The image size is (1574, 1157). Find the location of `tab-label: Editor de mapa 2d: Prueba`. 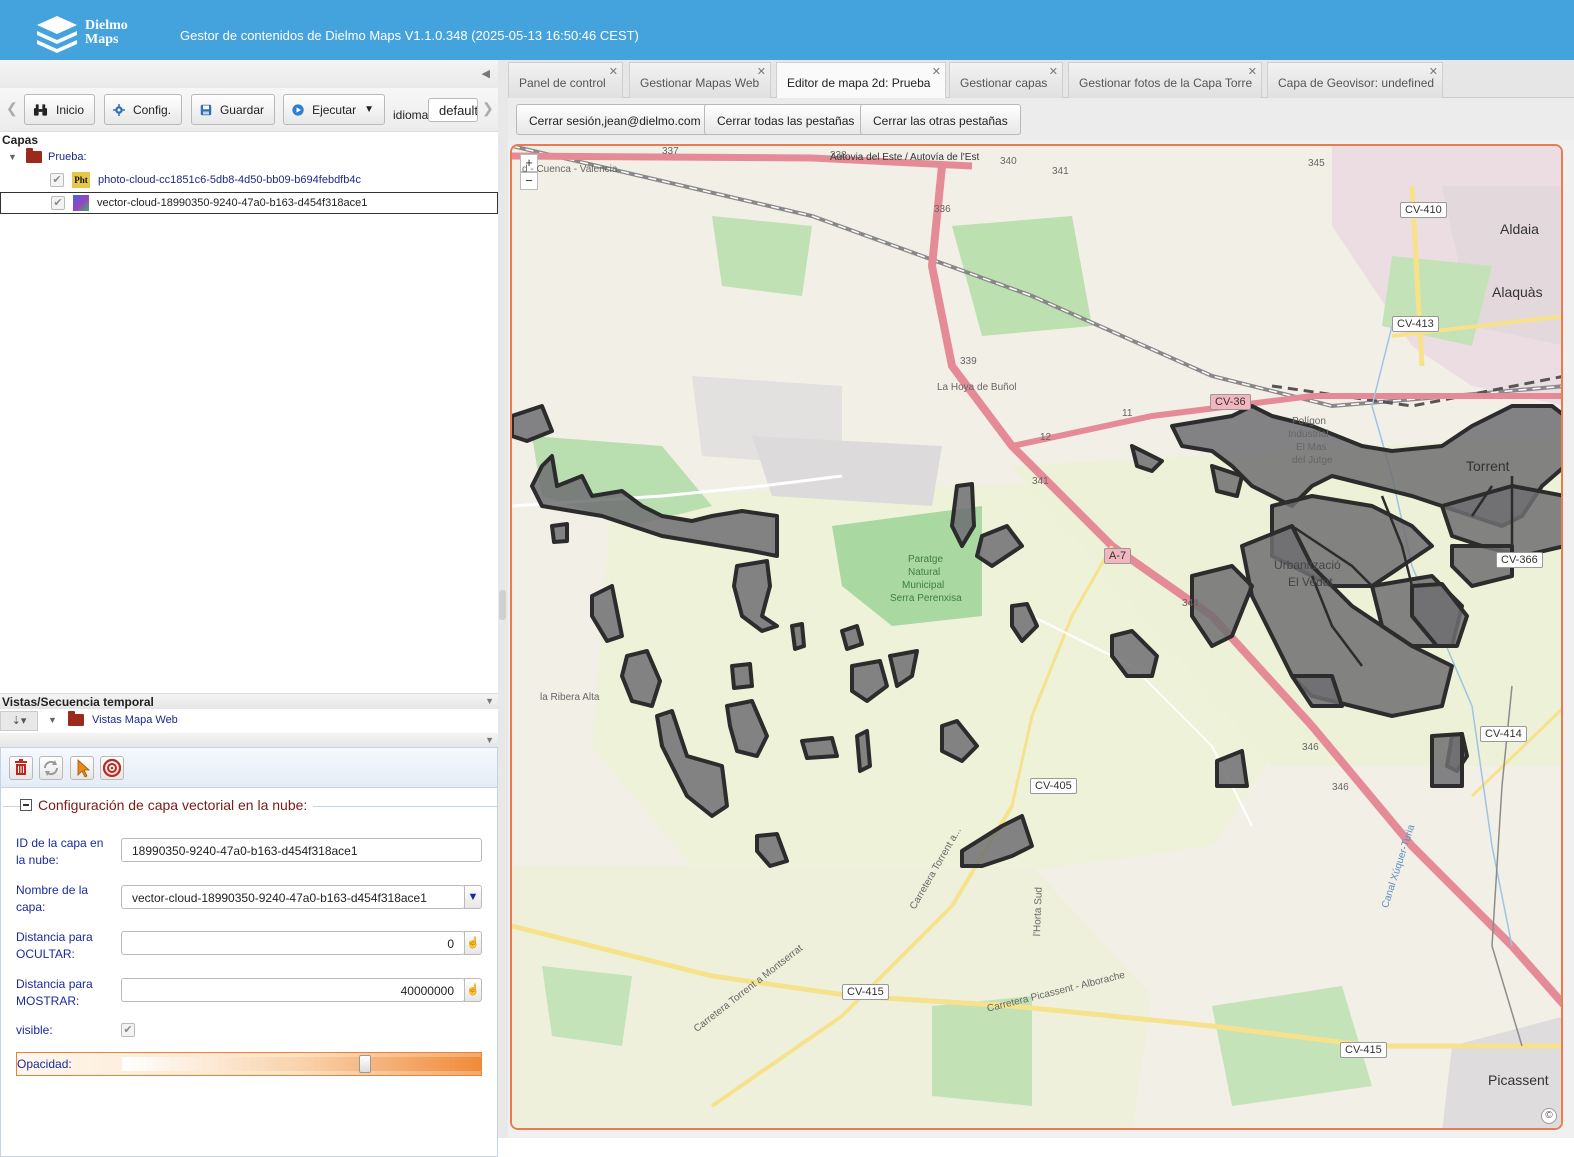

tab-label: Editor de mapa 2d: Prueba is located at coordinates (859, 83).